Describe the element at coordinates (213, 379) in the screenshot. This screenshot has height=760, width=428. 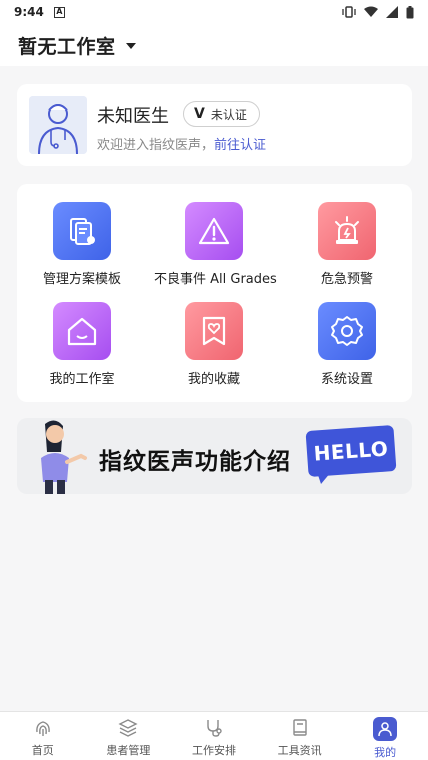
I see `grid-item-label: 我的收藏` at that location.